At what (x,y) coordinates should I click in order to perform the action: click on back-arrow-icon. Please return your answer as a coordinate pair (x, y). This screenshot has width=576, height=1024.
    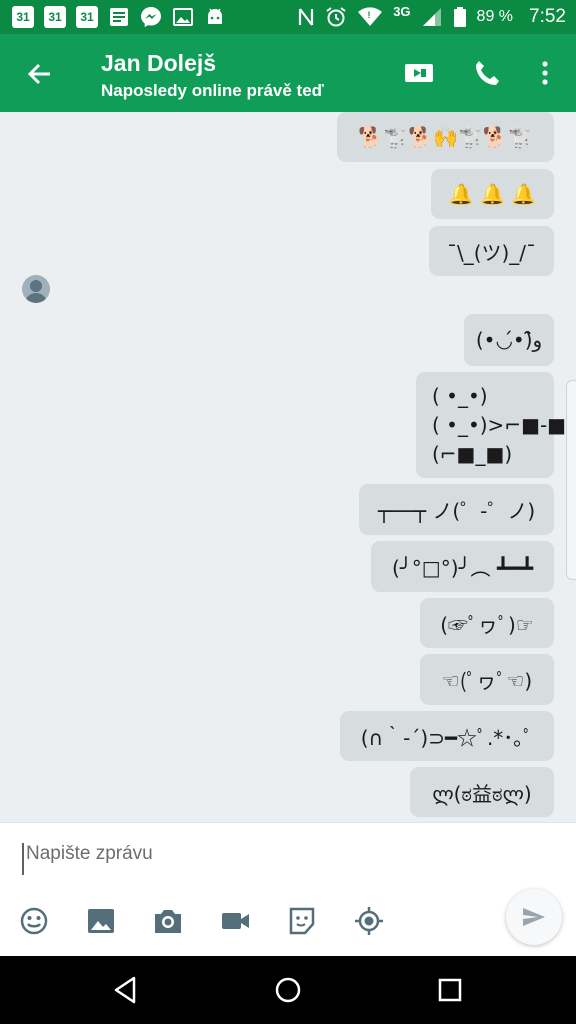
    Looking at the image, I should click on (39, 74).